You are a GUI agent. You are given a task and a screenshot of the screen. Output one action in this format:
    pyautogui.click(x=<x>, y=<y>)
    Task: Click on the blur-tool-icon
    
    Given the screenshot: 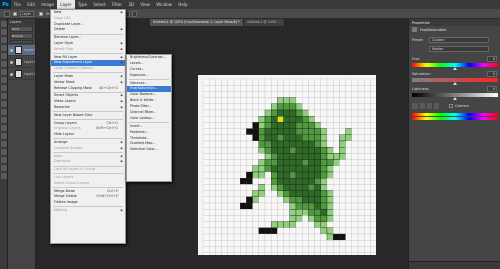 What is the action you would take?
    pyautogui.click(x=4, y=120)
    